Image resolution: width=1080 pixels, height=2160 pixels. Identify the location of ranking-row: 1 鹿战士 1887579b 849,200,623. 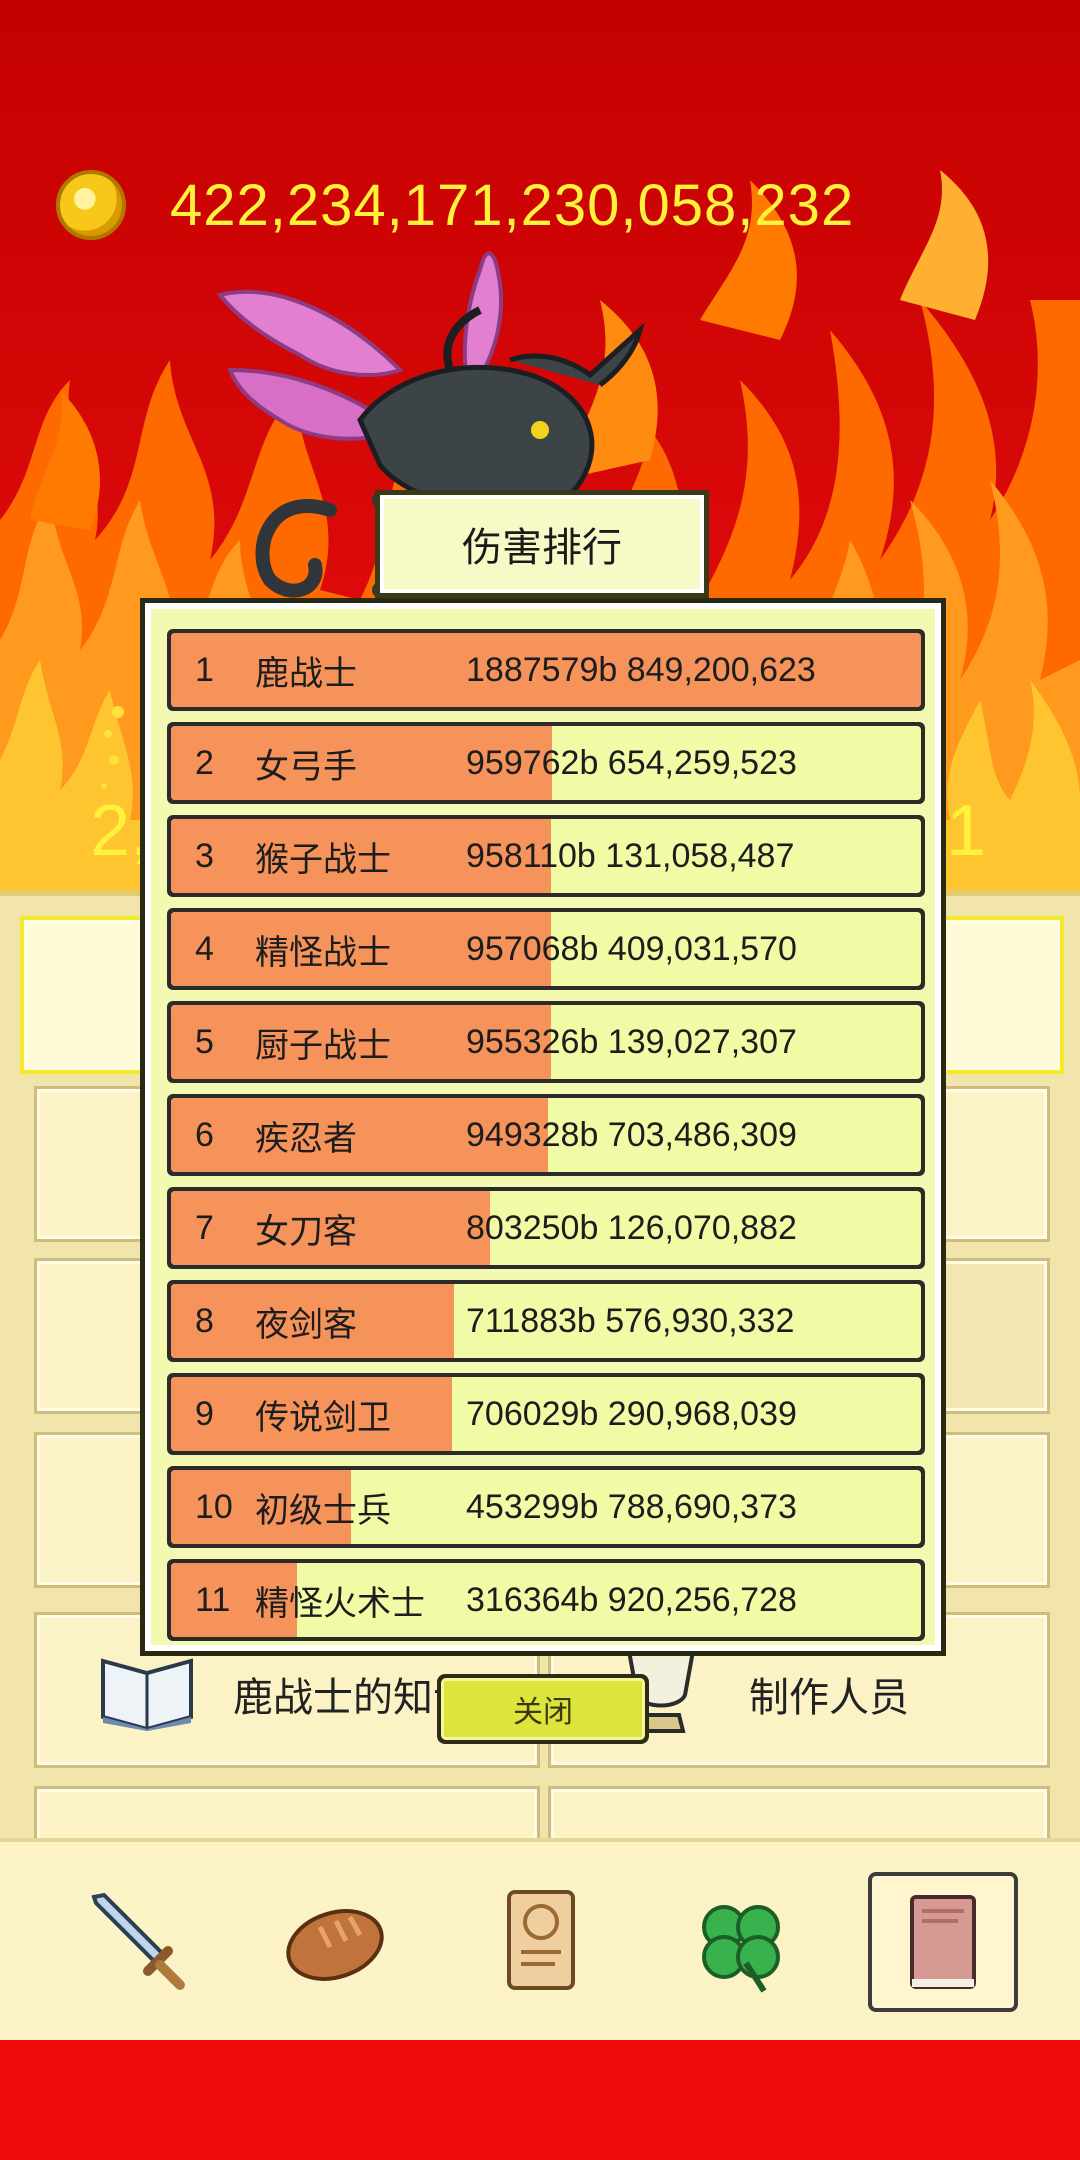
(546, 670).